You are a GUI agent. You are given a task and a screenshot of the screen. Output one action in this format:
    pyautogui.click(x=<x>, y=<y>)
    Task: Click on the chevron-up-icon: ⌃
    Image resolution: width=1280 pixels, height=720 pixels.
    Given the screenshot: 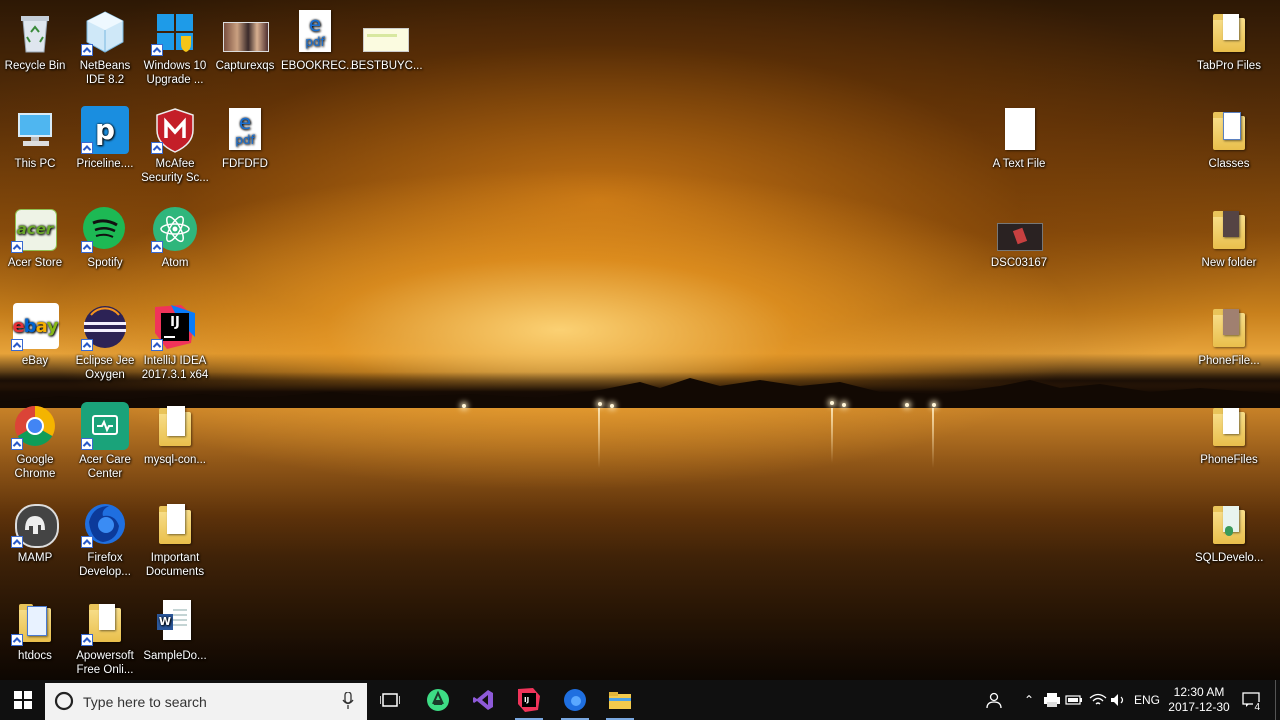 What is the action you would take?
    pyautogui.click(x=1029, y=700)
    